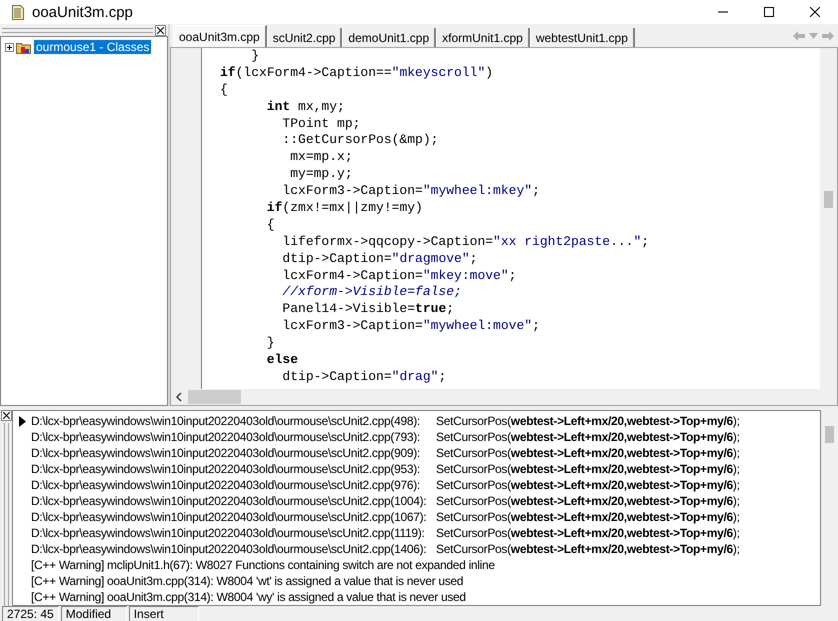 This screenshot has height=621, width=838. Describe the element at coordinates (321, 124) in the screenshot. I see `code-line: TPoint mp;` at that location.